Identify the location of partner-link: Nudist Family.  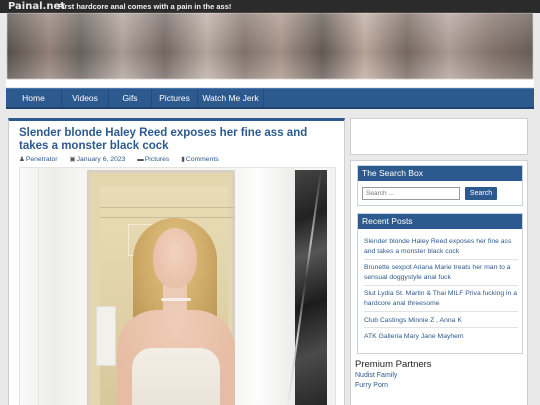
(376, 375).